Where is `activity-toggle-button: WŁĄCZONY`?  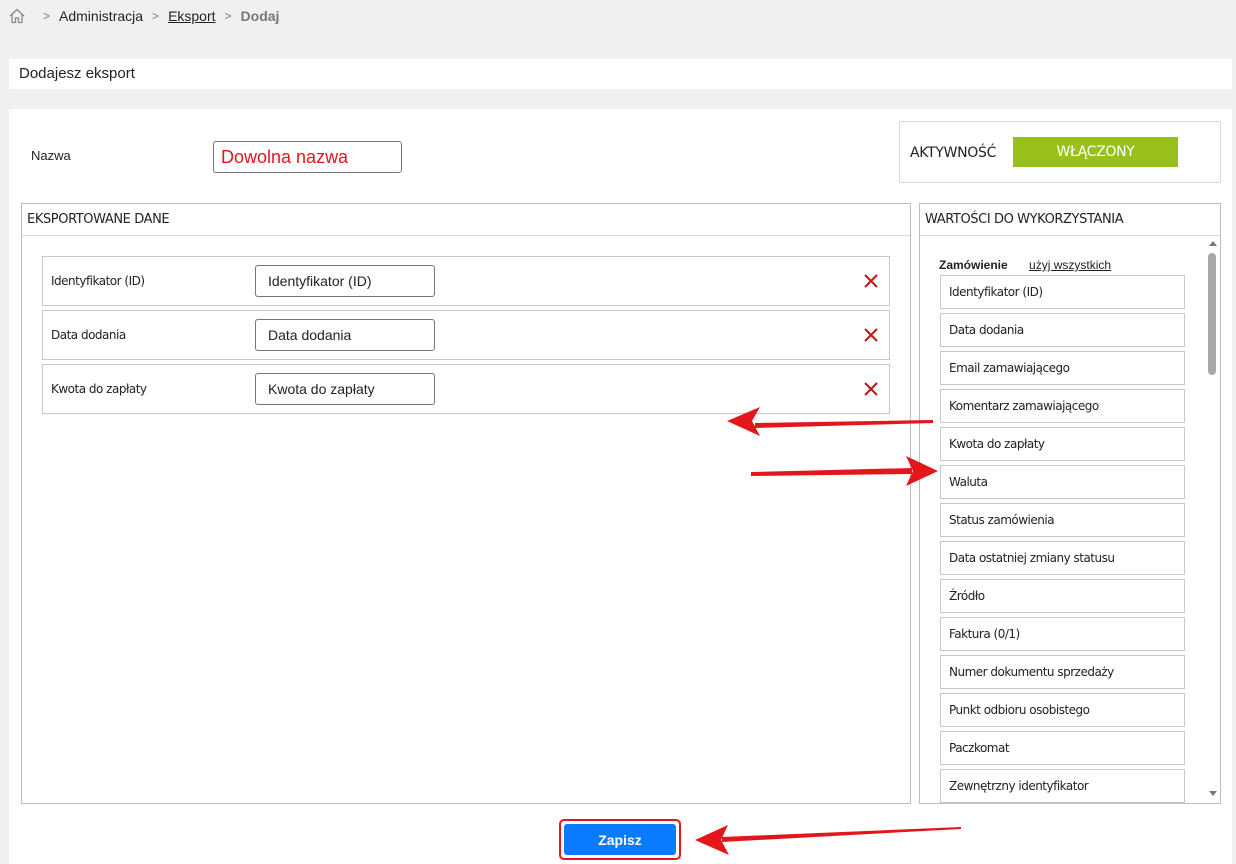
activity-toggle-button: WŁĄCZONY is located at coordinates (1095, 152).